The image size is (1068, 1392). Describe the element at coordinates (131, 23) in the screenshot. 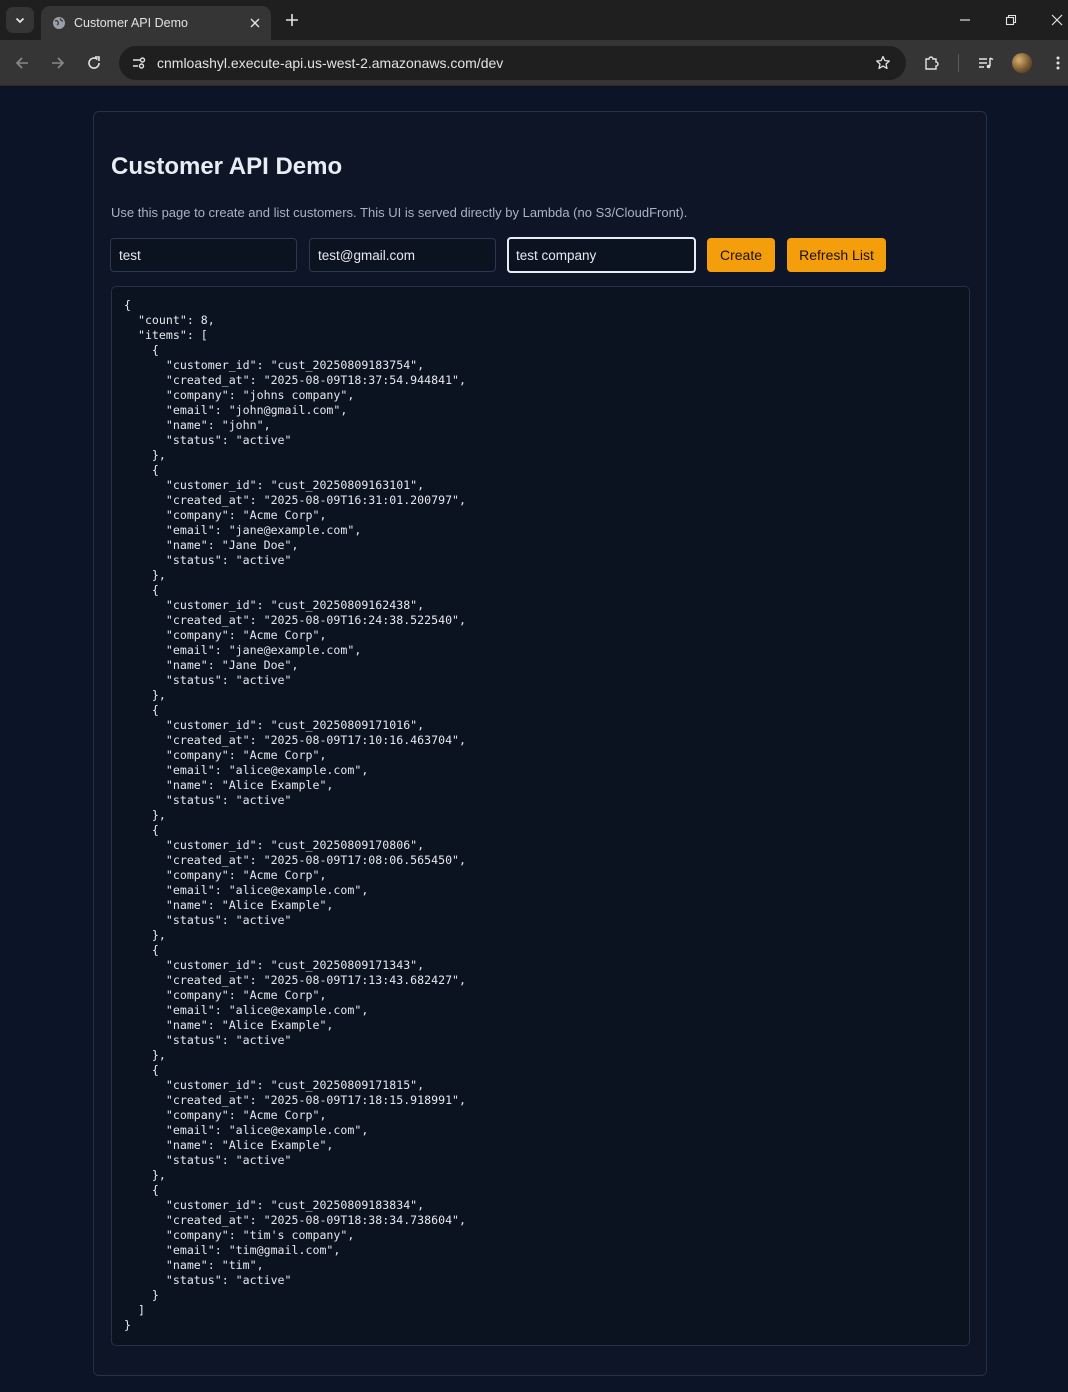

I see `tab-title: Customer API Demo` at that location.